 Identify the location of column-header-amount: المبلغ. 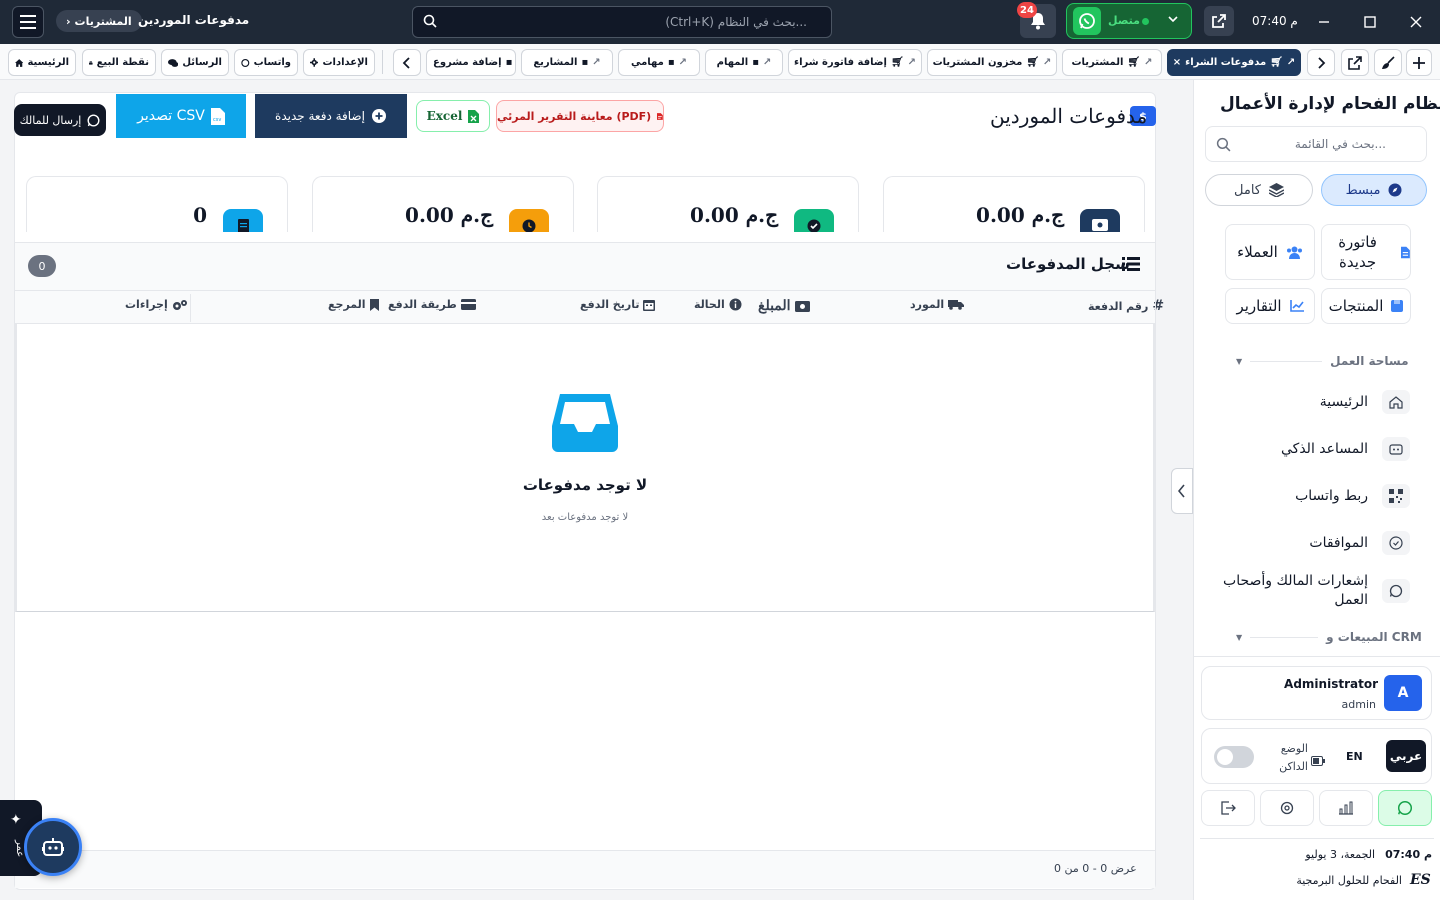
(784, 306).